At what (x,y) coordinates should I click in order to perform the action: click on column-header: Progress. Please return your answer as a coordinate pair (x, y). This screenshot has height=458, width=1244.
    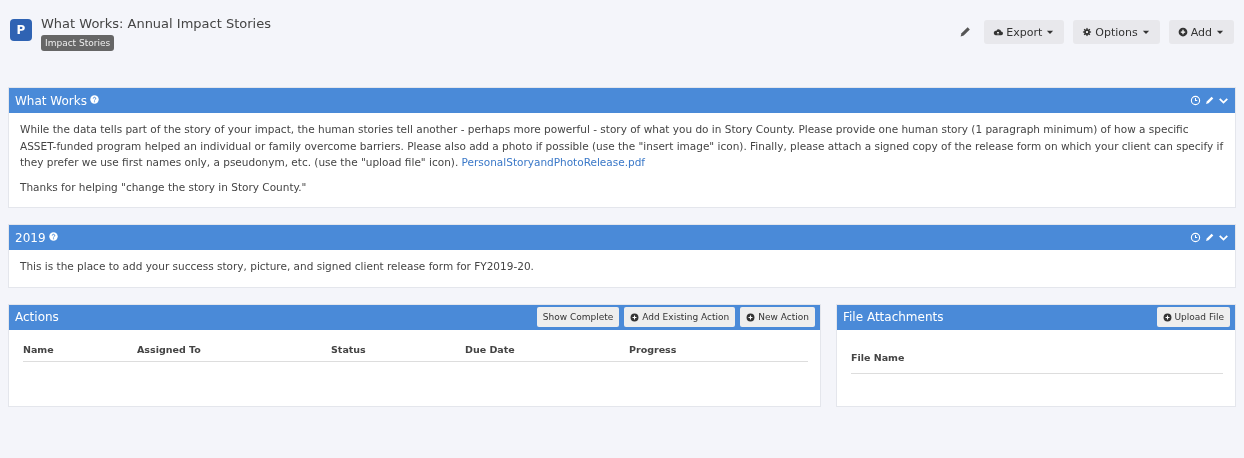
    Looking at the image, I should click on (653, 349).